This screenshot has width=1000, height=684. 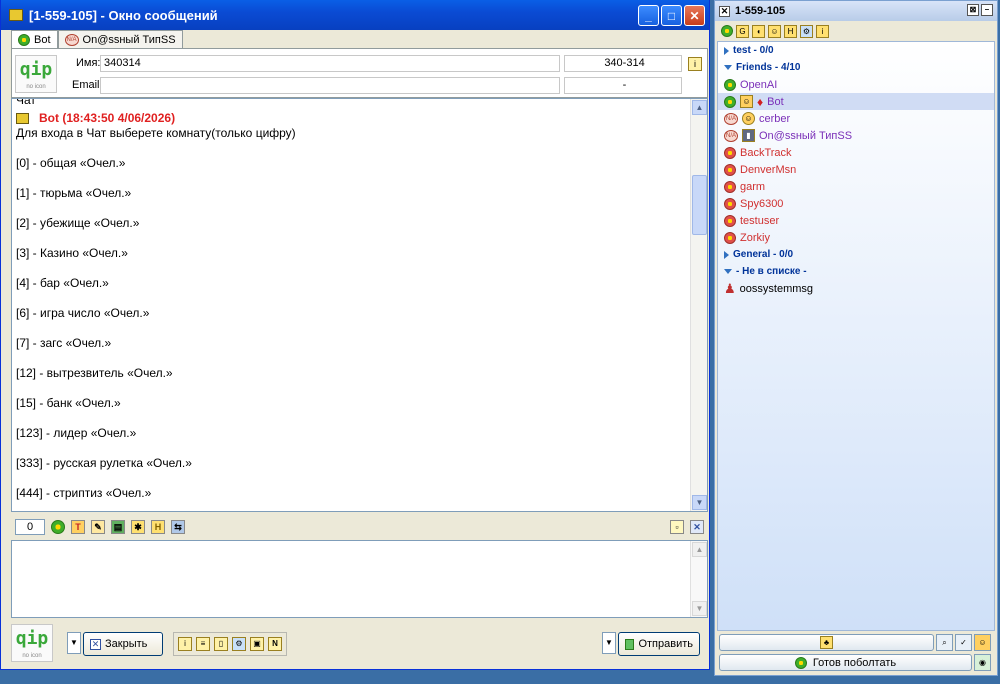 I want to click on history-scrollbar: ▲ ▼, so click(x=698, y=305).